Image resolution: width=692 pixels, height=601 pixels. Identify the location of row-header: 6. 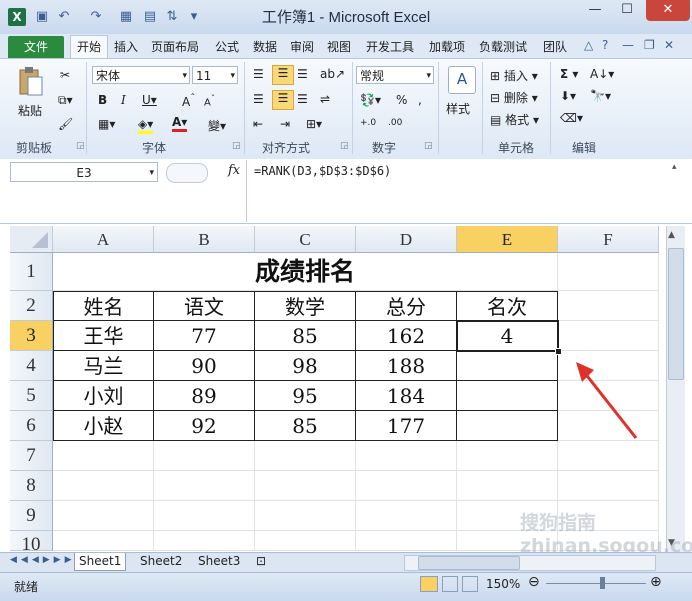
(31, 426).